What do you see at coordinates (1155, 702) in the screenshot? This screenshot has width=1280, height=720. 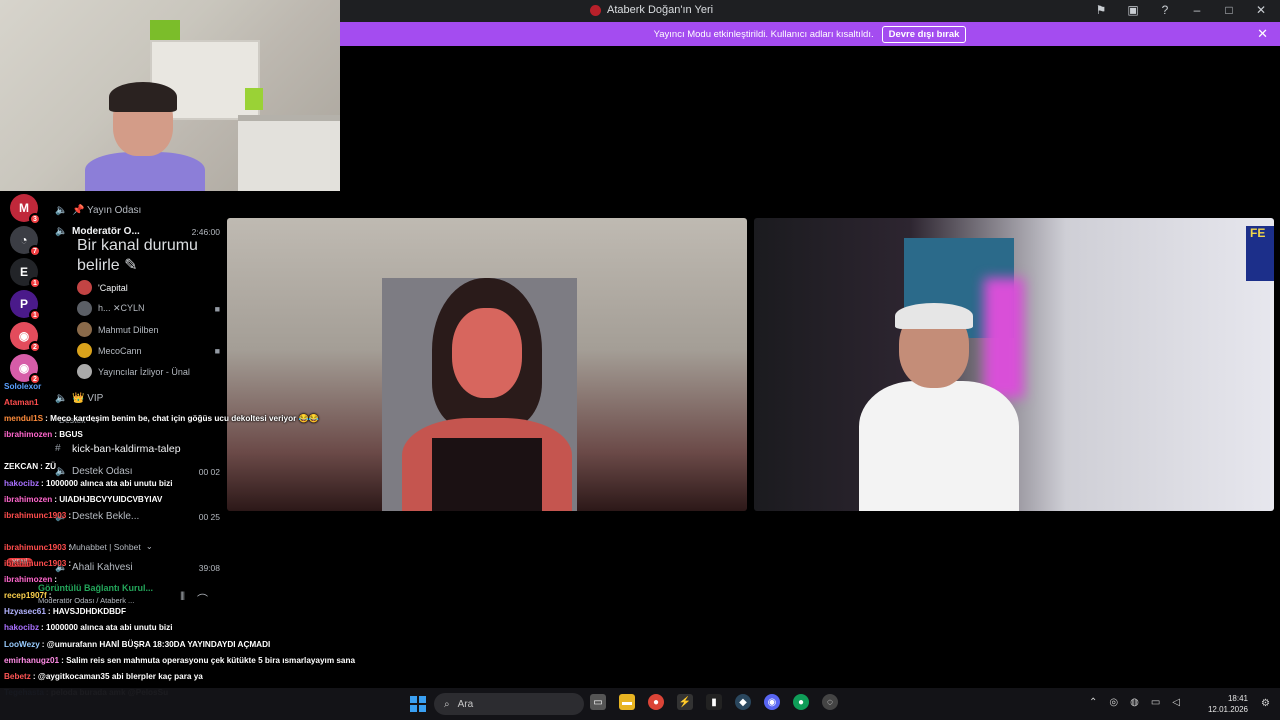 I see `display-icon: ▭` at bounding box center [1155, 702].